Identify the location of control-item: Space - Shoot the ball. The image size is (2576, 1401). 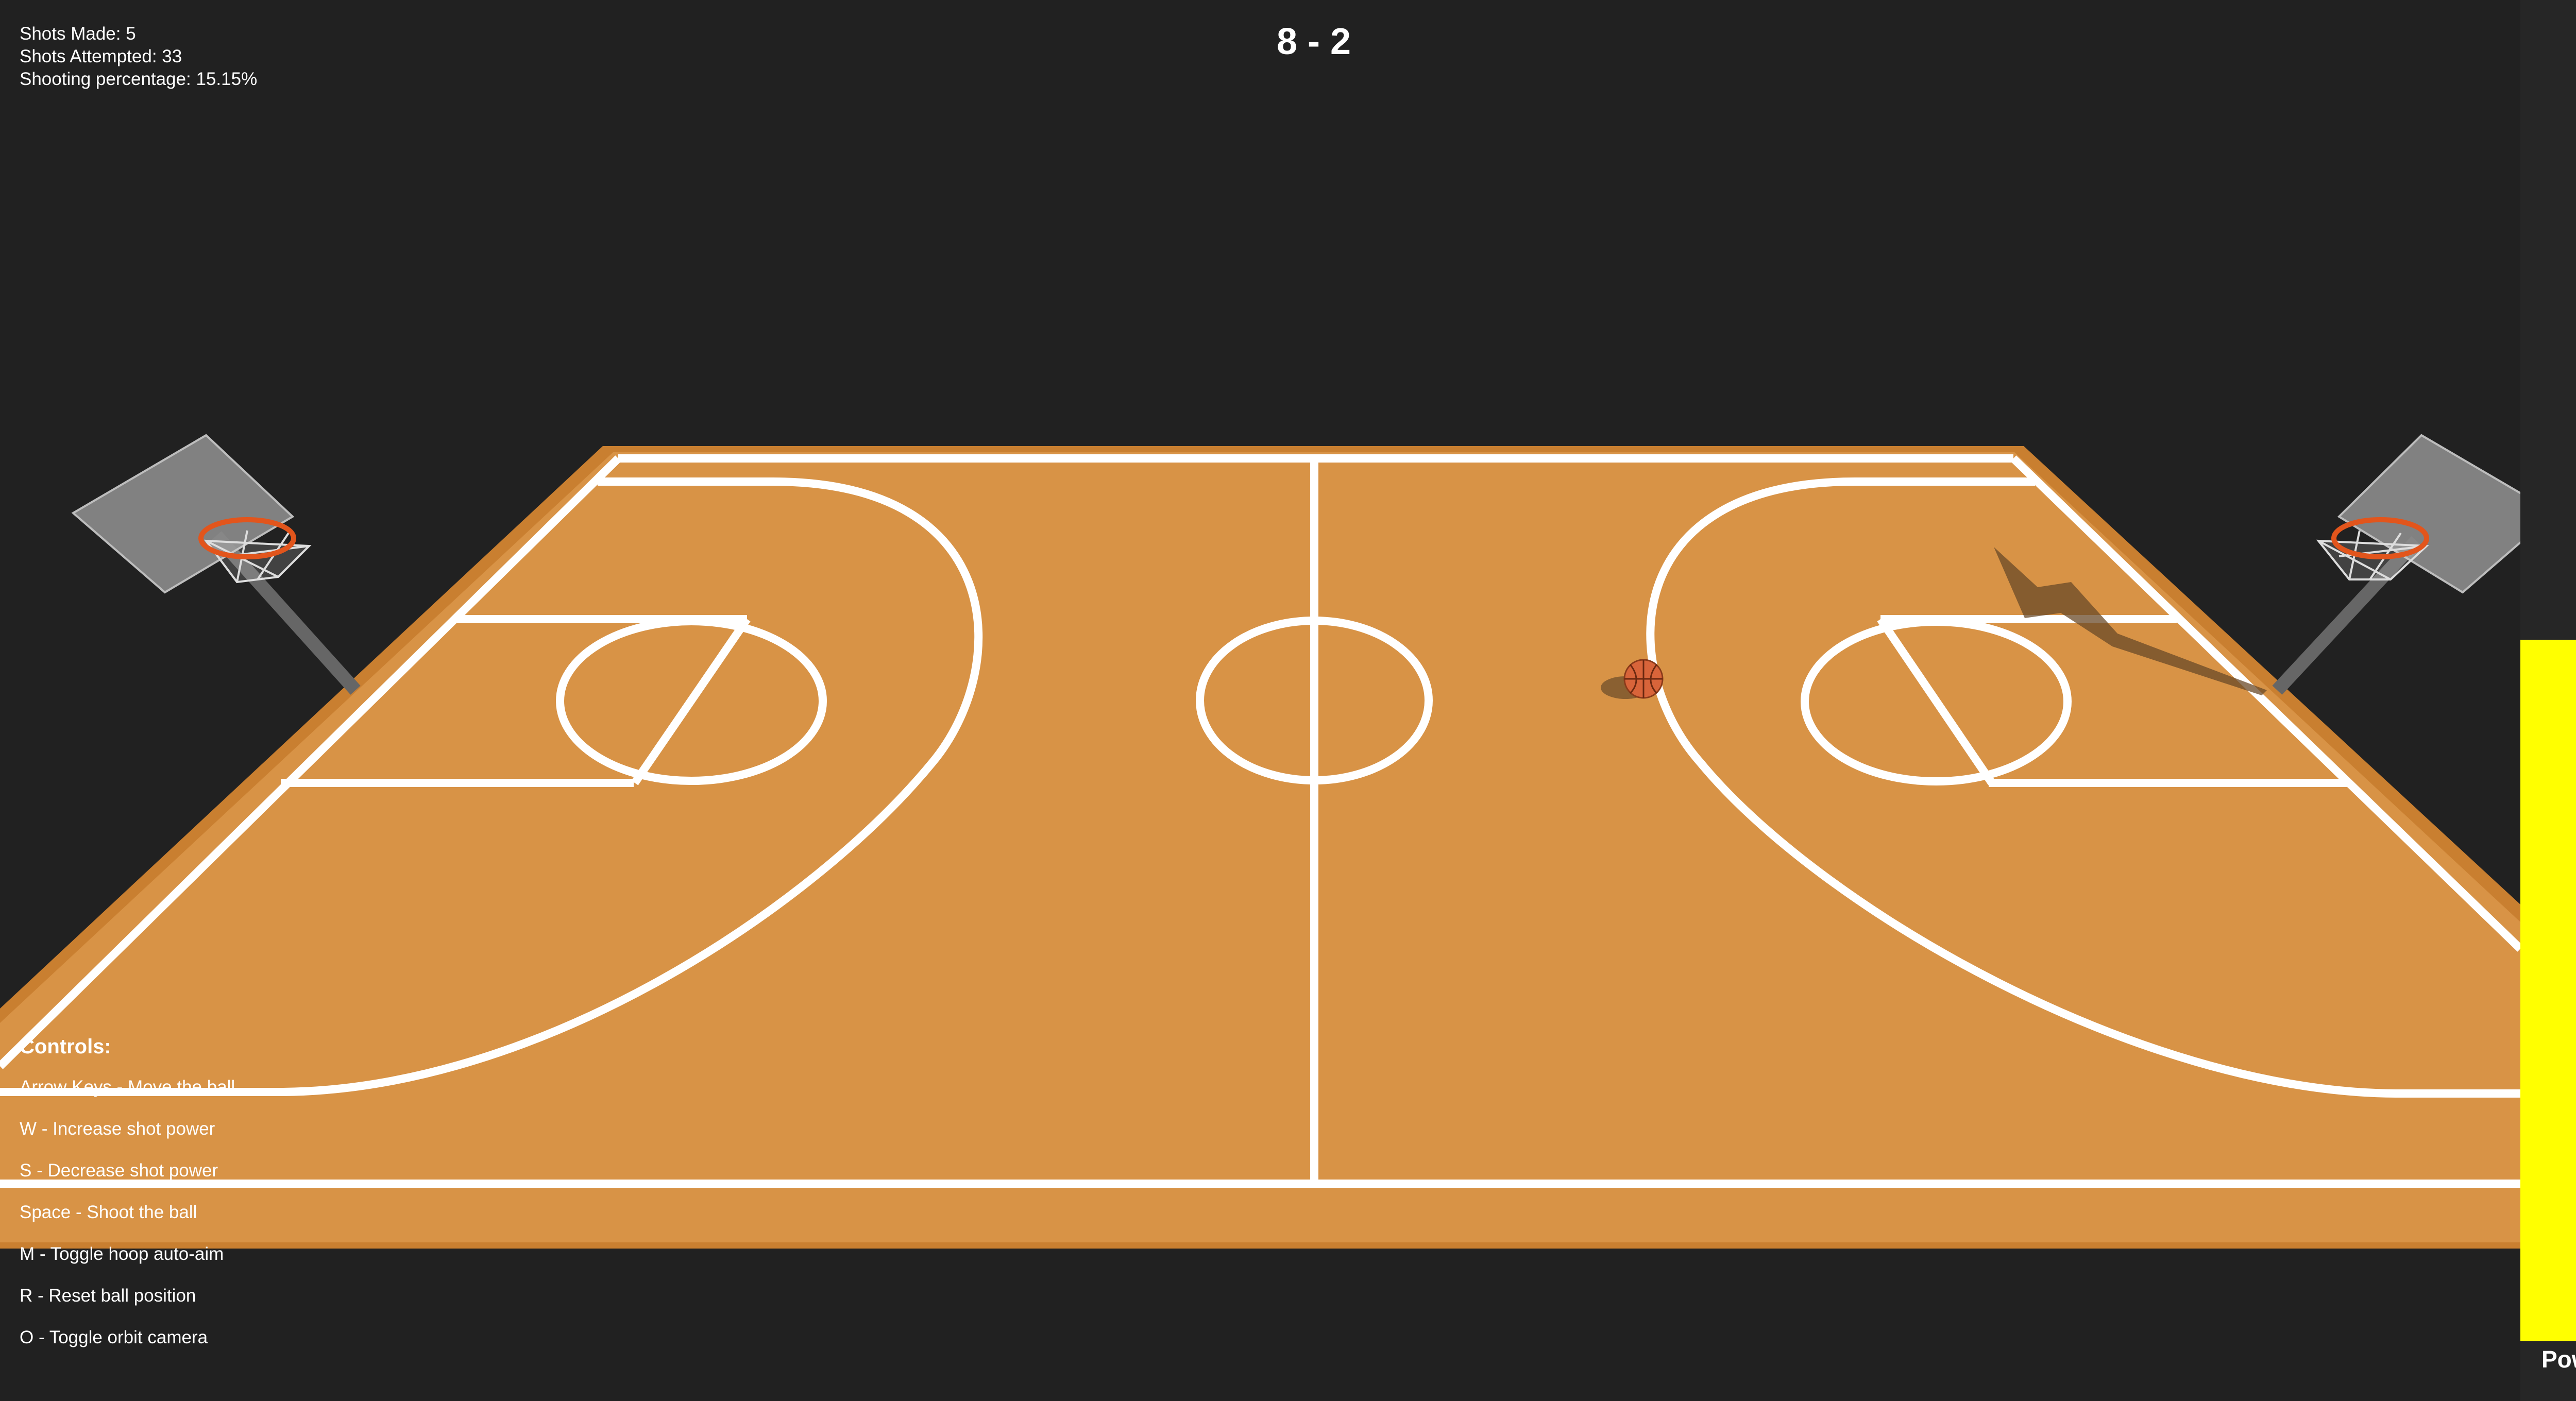
(108, 1212).